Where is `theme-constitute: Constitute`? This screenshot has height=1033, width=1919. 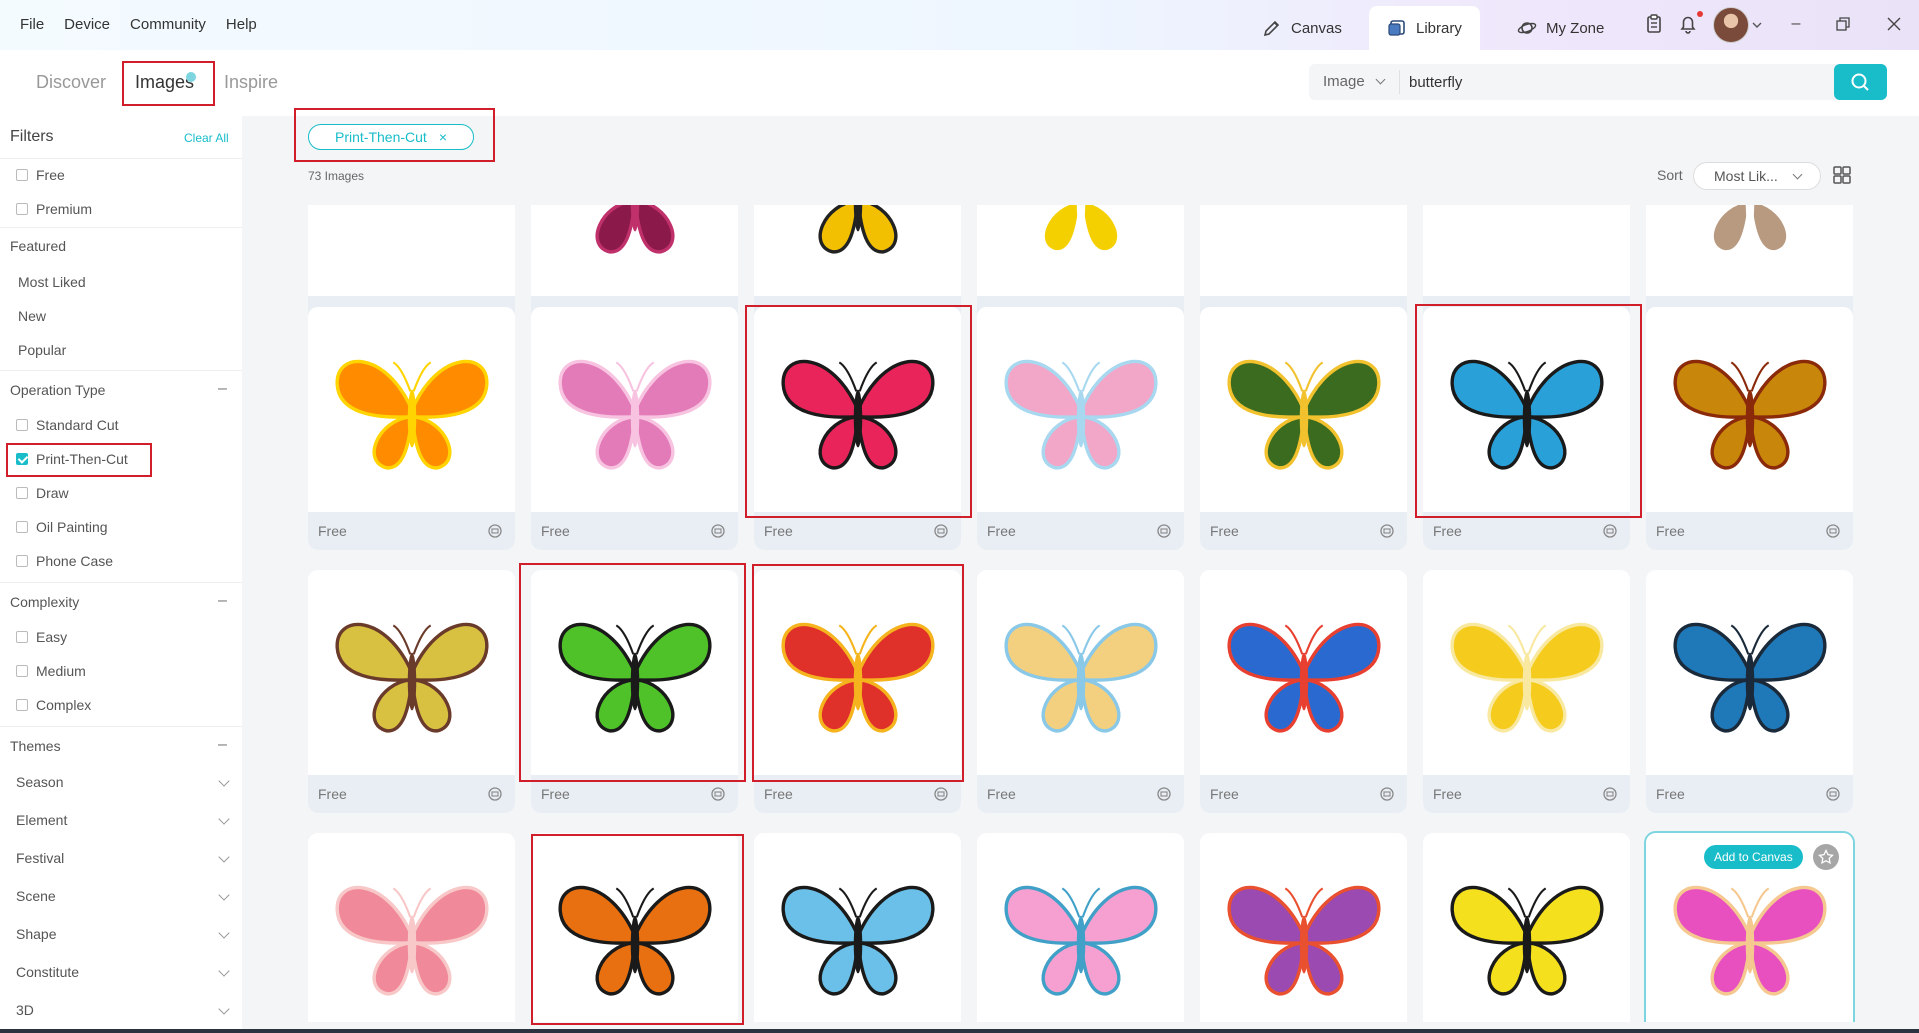 theme-constitute: Constitute is located at coordinates (47, 972).